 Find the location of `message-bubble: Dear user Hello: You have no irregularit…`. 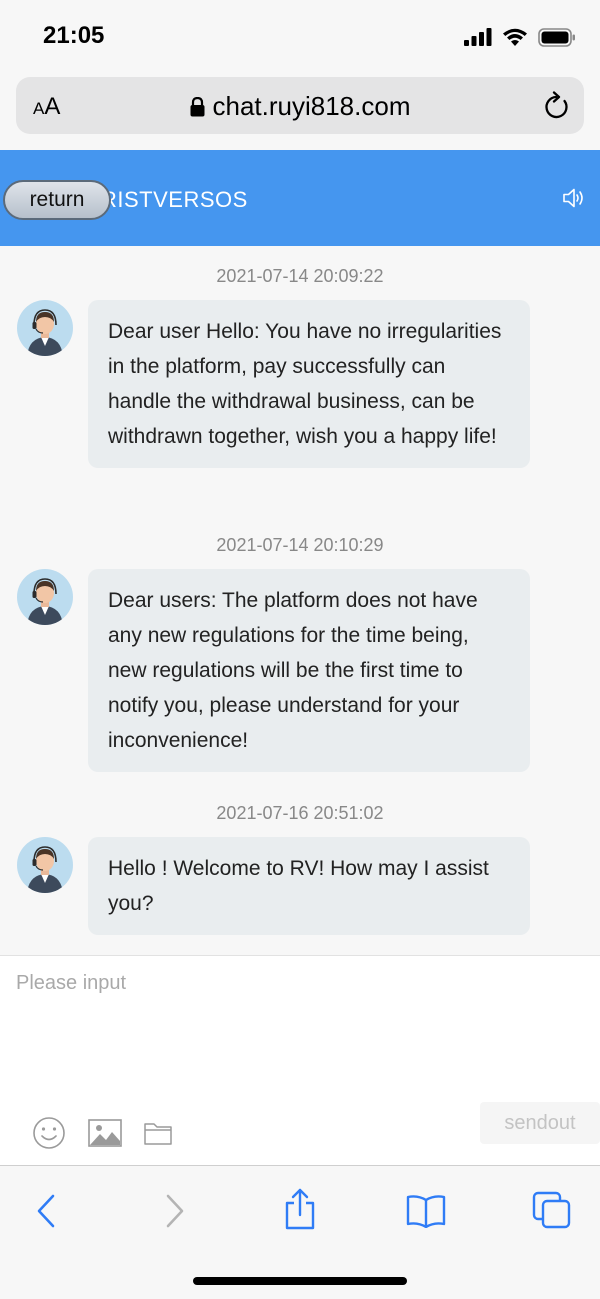

message-bubble: Dear user Hello: You have no irregularit… is located at coordinates (309, 384).